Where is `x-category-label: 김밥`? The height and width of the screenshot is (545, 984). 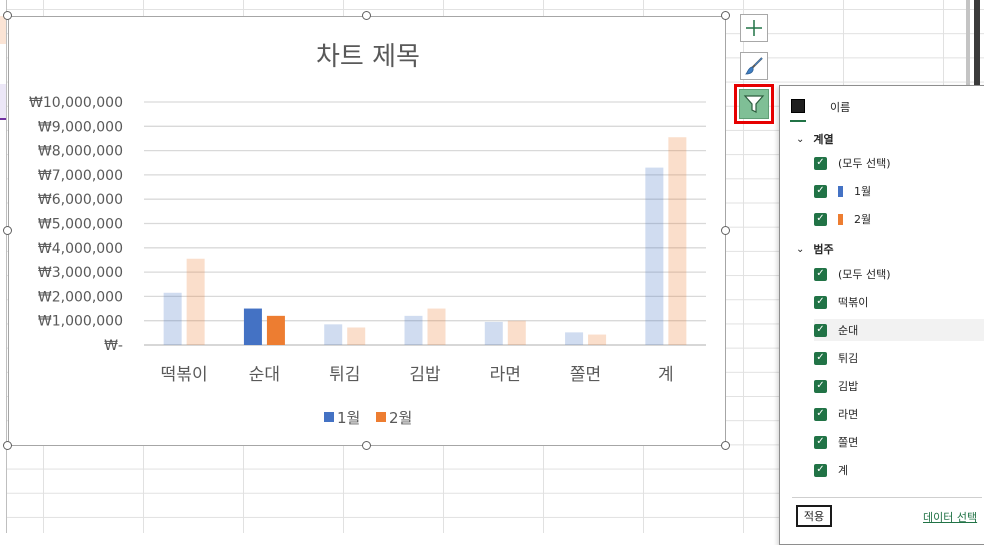
x-category-label: 김밥 is located at coordinates (425, 375).